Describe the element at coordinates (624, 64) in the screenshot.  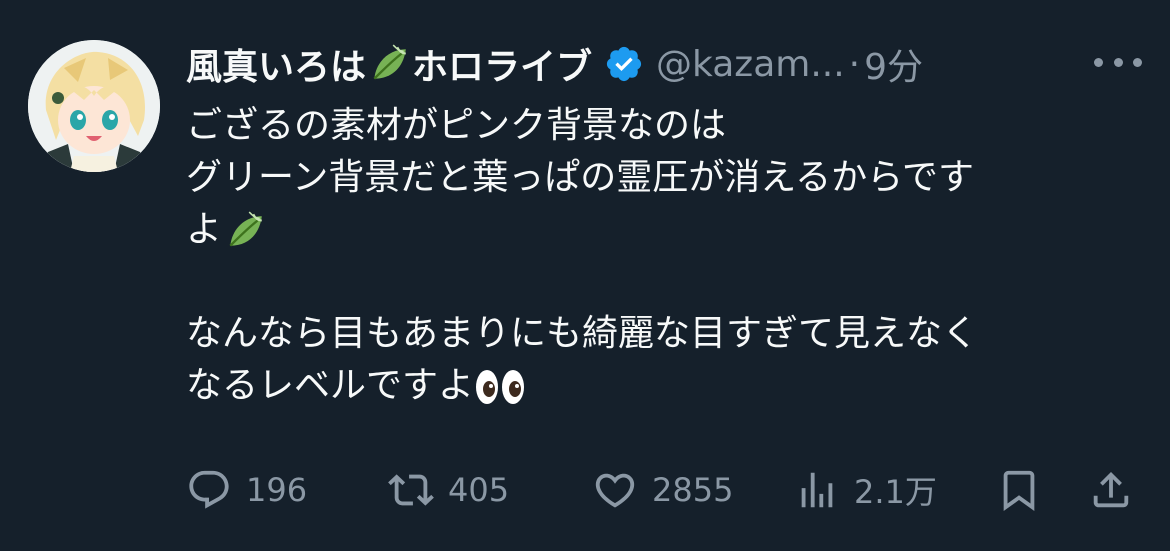
I see `verified-badge-icon` at that location.